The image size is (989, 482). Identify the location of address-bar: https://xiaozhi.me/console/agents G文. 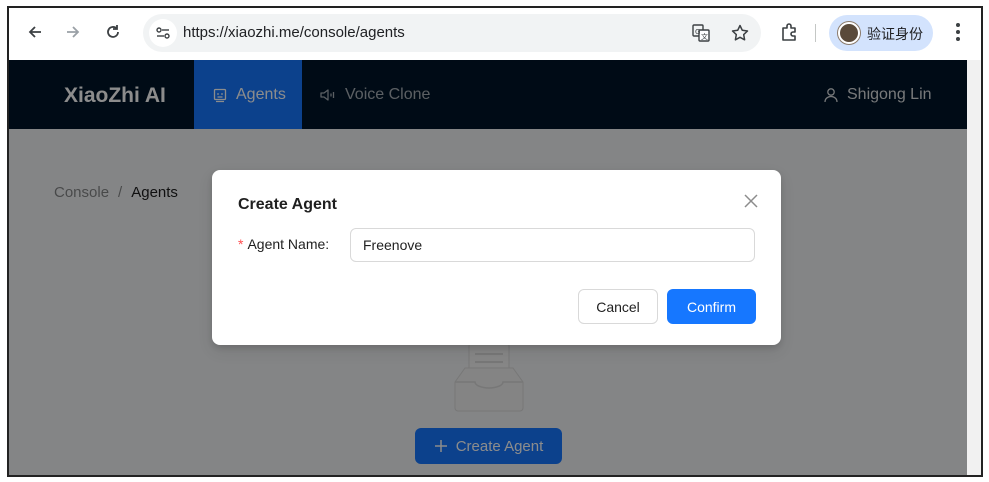
(452, 33).